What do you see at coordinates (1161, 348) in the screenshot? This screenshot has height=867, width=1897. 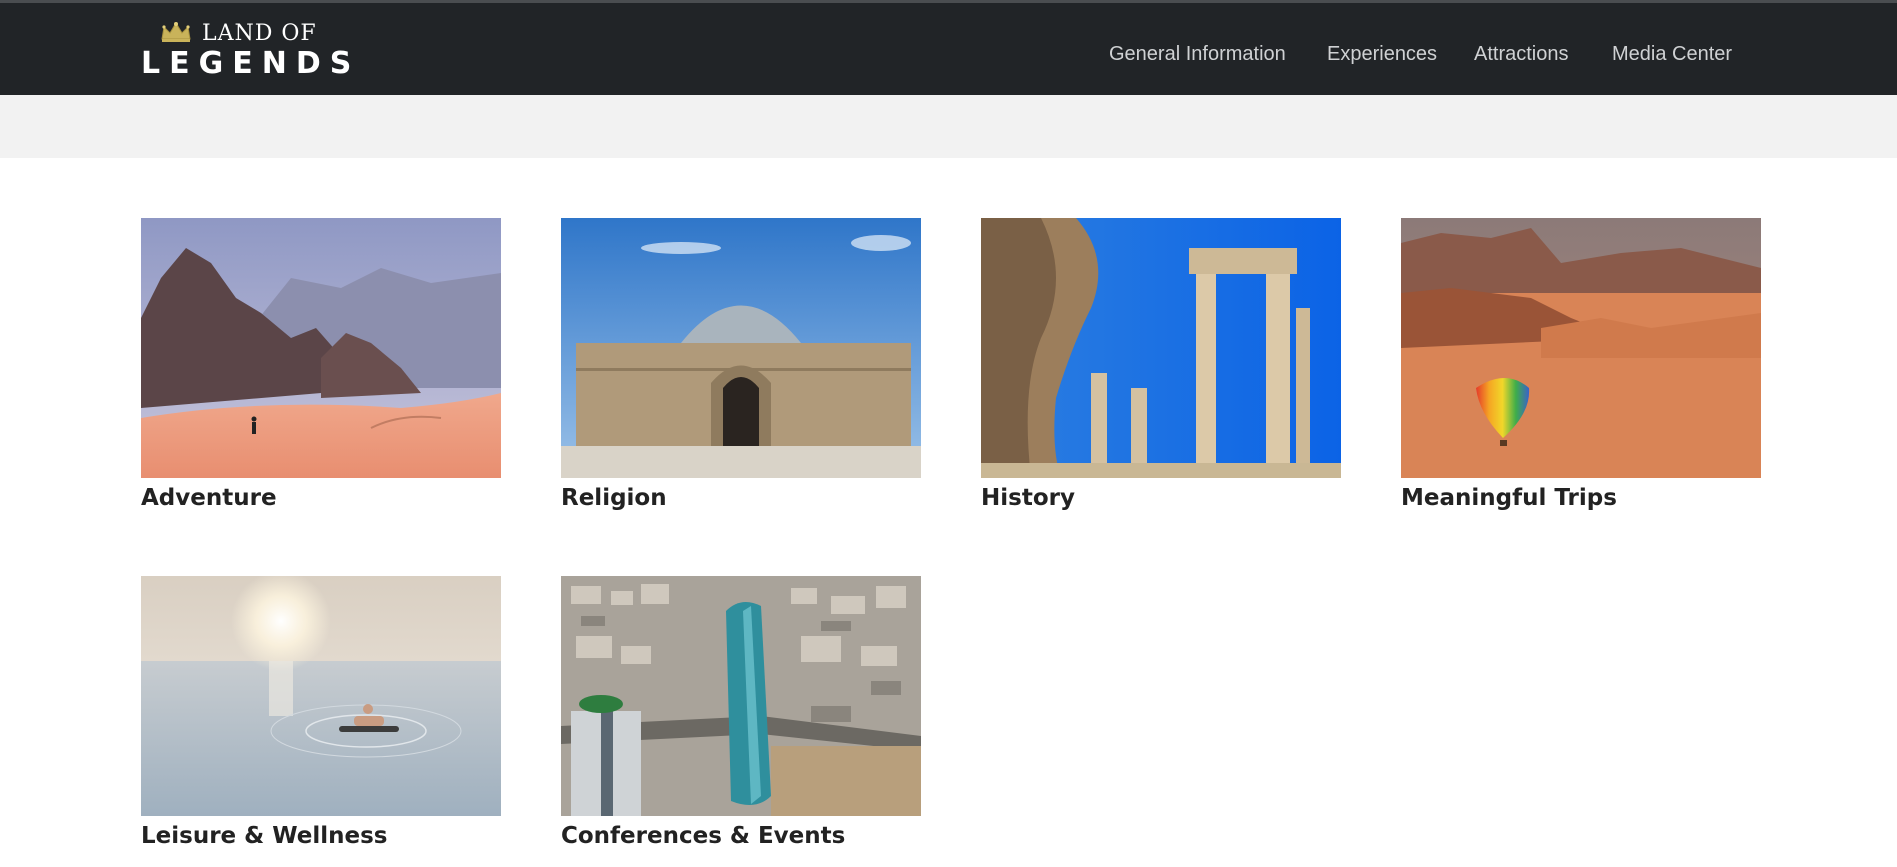 I see `history-image` at bounding box center [1161, 348].